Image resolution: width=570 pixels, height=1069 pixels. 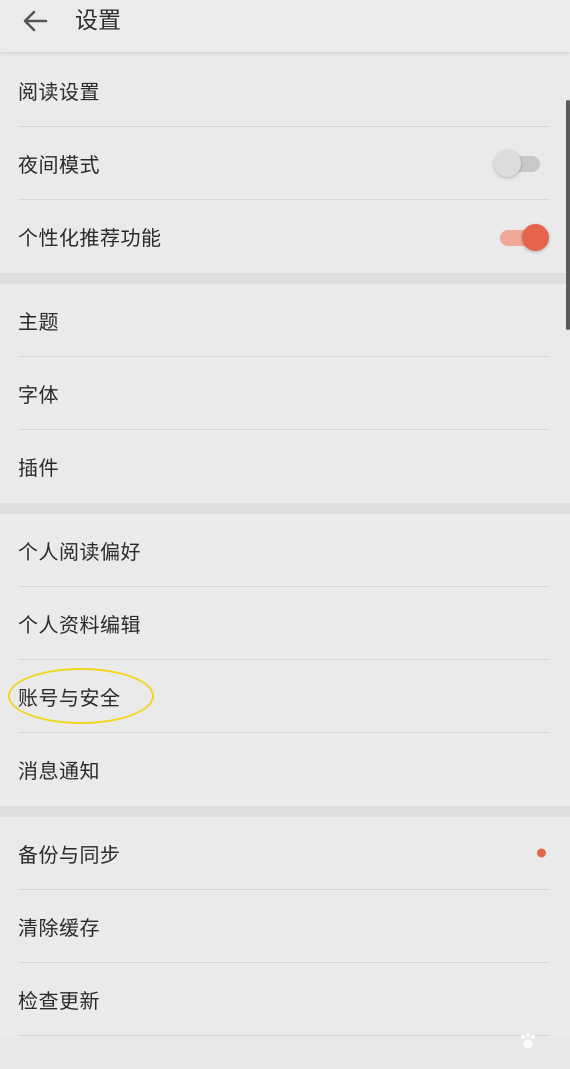 I want to click on app-bar: 设置, so click(x=285, y=26).